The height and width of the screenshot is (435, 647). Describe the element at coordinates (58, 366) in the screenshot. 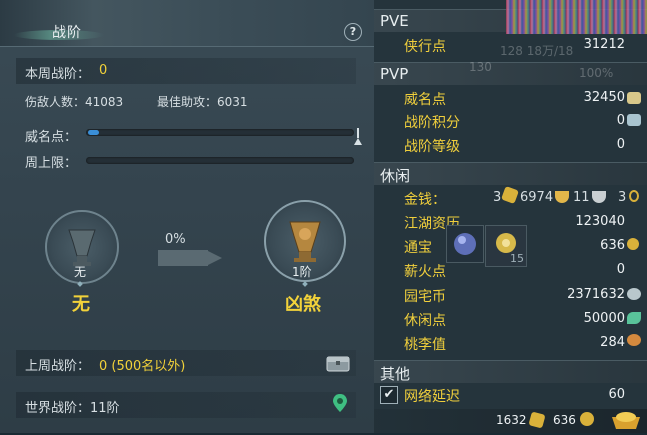

I see `last-week-label: 上周战阶：` at that location.